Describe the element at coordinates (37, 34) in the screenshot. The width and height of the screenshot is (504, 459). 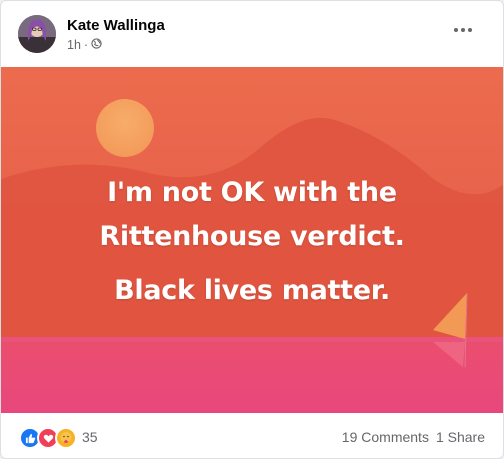
I see `author-avatar` at that location.